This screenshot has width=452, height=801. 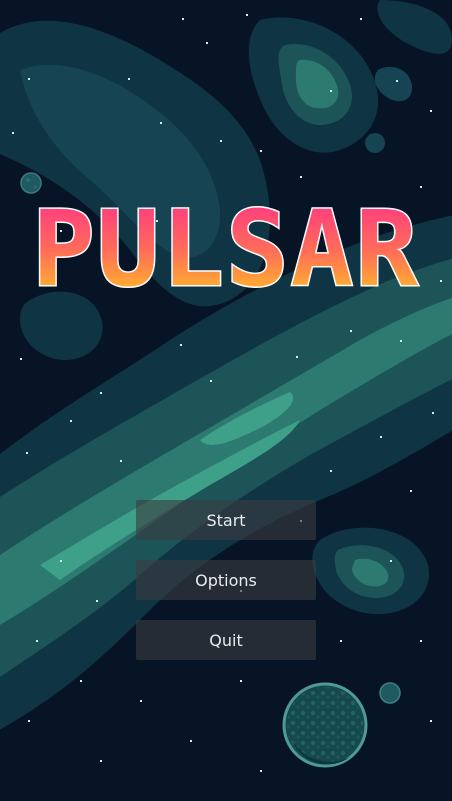 What do you see at coordinates (325, 725) in the screenshot?
I see `cratered-planet` at bounding box center [325, 725].